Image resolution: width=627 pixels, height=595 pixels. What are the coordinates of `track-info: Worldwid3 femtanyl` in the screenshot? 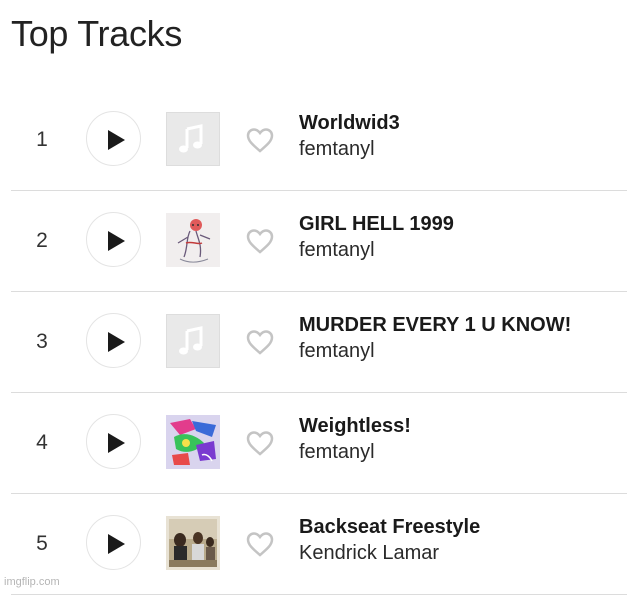 It's located at (463, 136).